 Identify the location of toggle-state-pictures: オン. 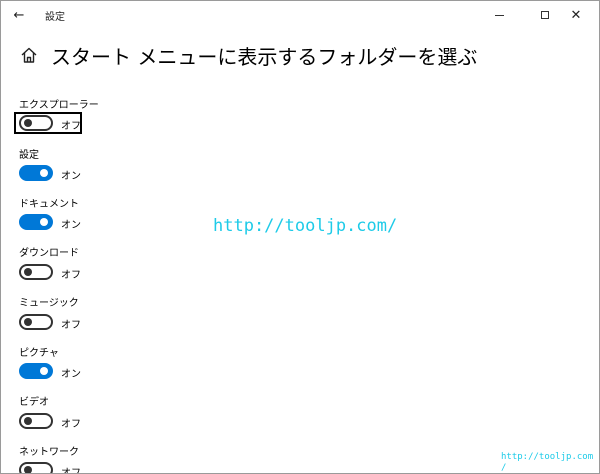
(71, 374).